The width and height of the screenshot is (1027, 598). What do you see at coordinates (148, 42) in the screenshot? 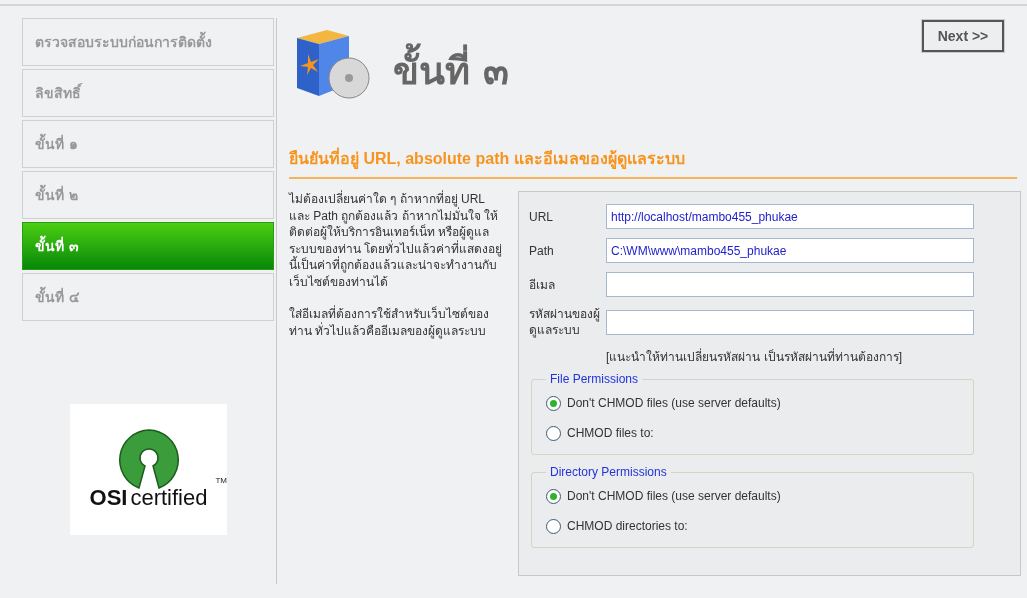
I see `sidebar-step: ตรวจสอบระบบก่อนการติดตั้ง` at bounding box center [148, 42].